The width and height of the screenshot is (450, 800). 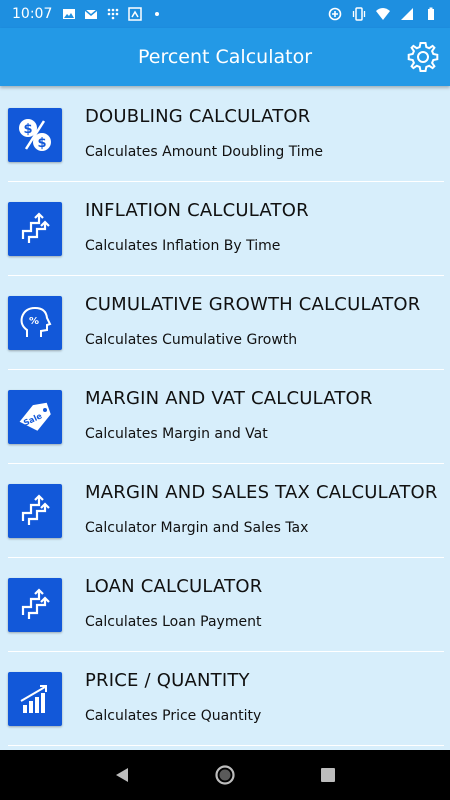 I want to click on signal-icon, so click(x=407, y=14).